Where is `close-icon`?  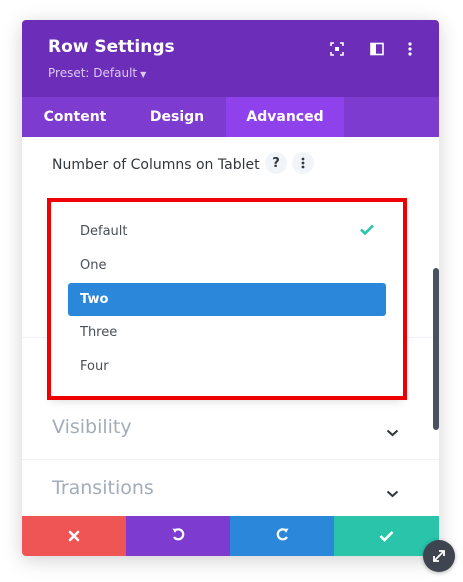
close-icon is located at coordinates (74, 536).